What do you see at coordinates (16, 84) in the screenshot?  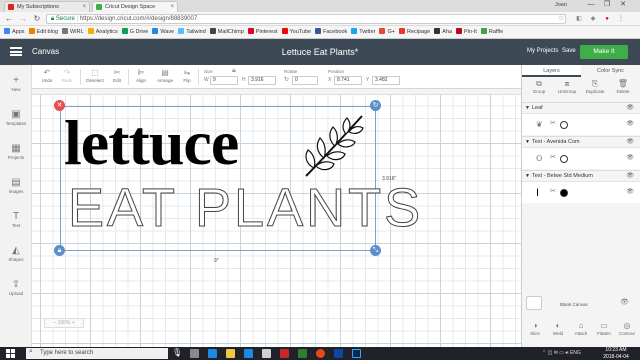 I see `tool-new: + New` at bounding box center [16, 84].